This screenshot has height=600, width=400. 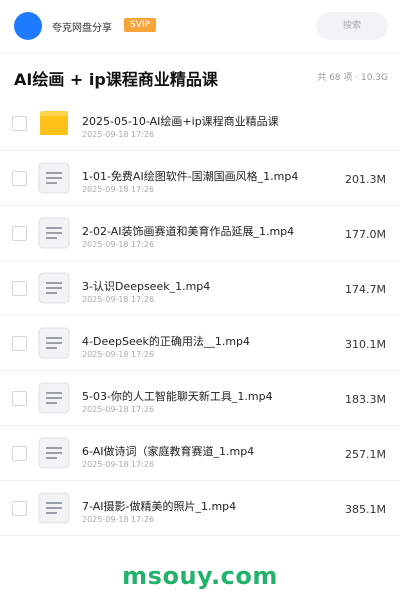 I want to click on file-name: 3-认识Deepseek_1.mp4, so click(x=146, y=286).